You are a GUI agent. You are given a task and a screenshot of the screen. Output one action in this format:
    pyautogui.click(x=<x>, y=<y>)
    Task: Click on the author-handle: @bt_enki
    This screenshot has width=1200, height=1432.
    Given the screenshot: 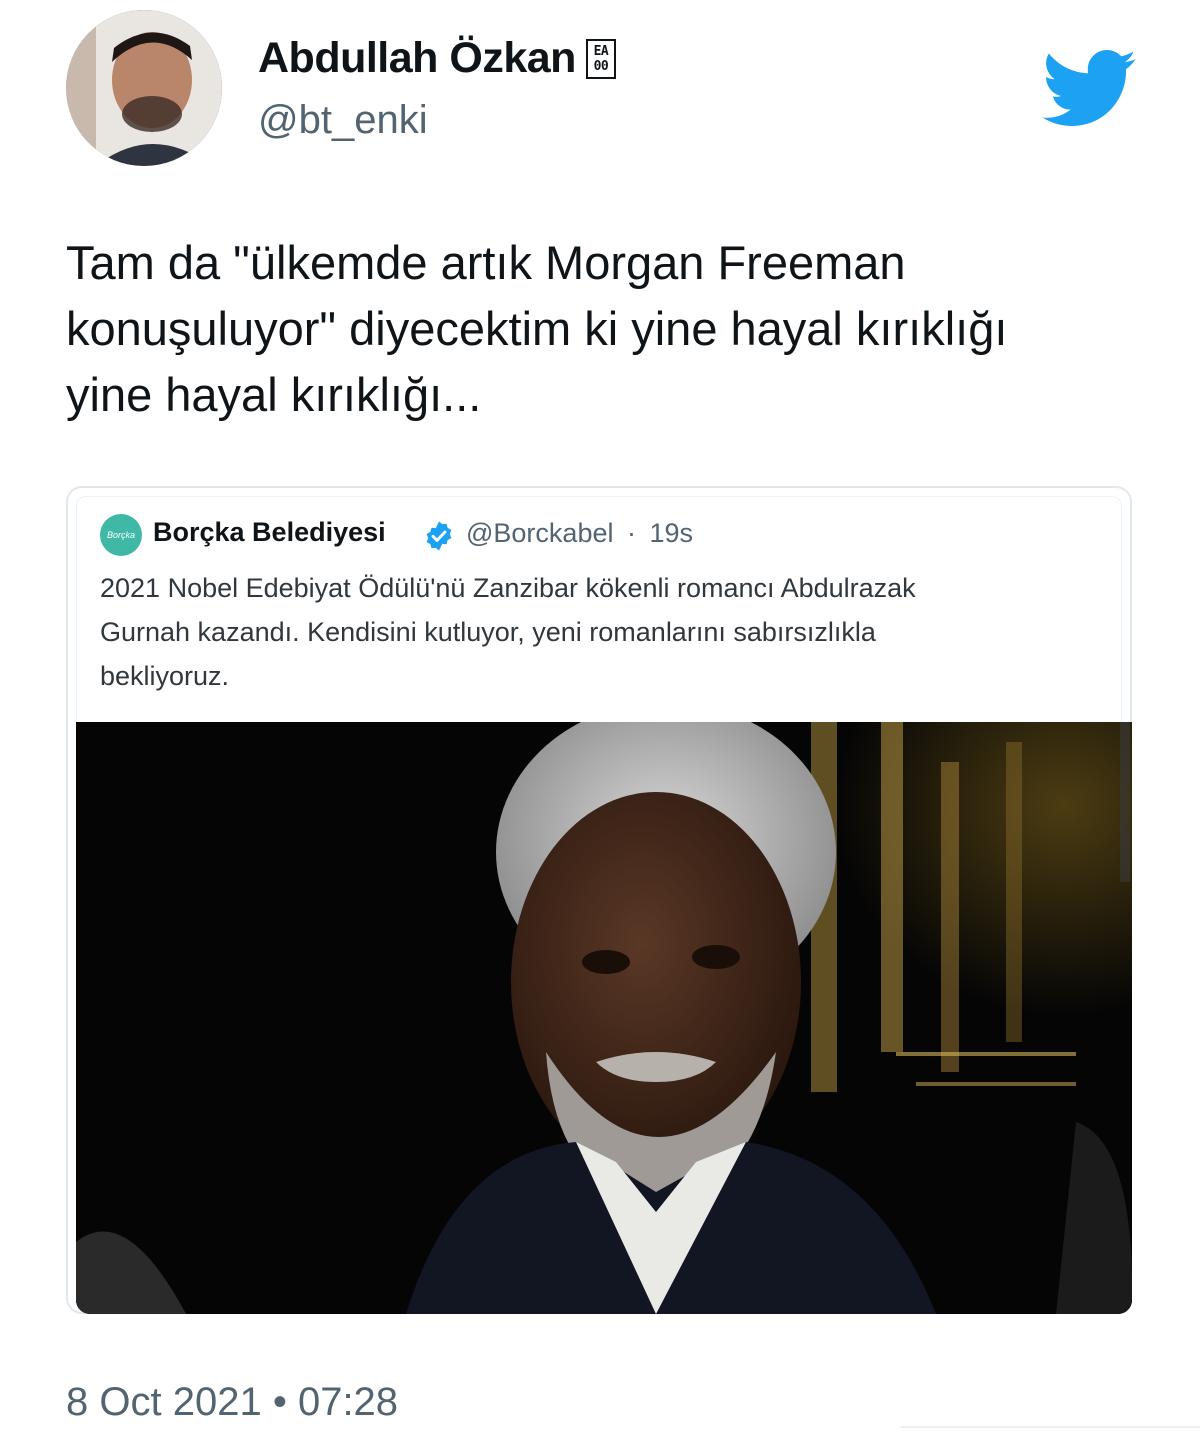 What is the action you would take?
    pyautogui.click(x=343, y=120)
    